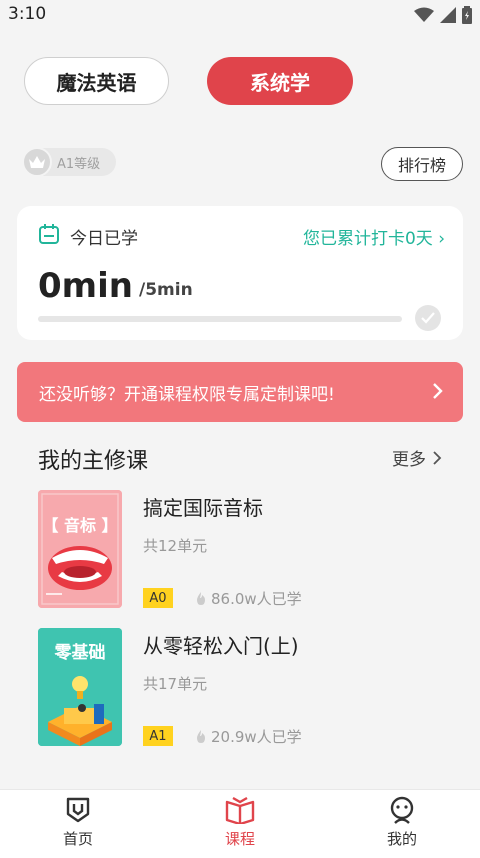  Describe the element at coordinates (367, 239) in the screenshot. I see `streak-text: 您已累计打卡0天` at that location.